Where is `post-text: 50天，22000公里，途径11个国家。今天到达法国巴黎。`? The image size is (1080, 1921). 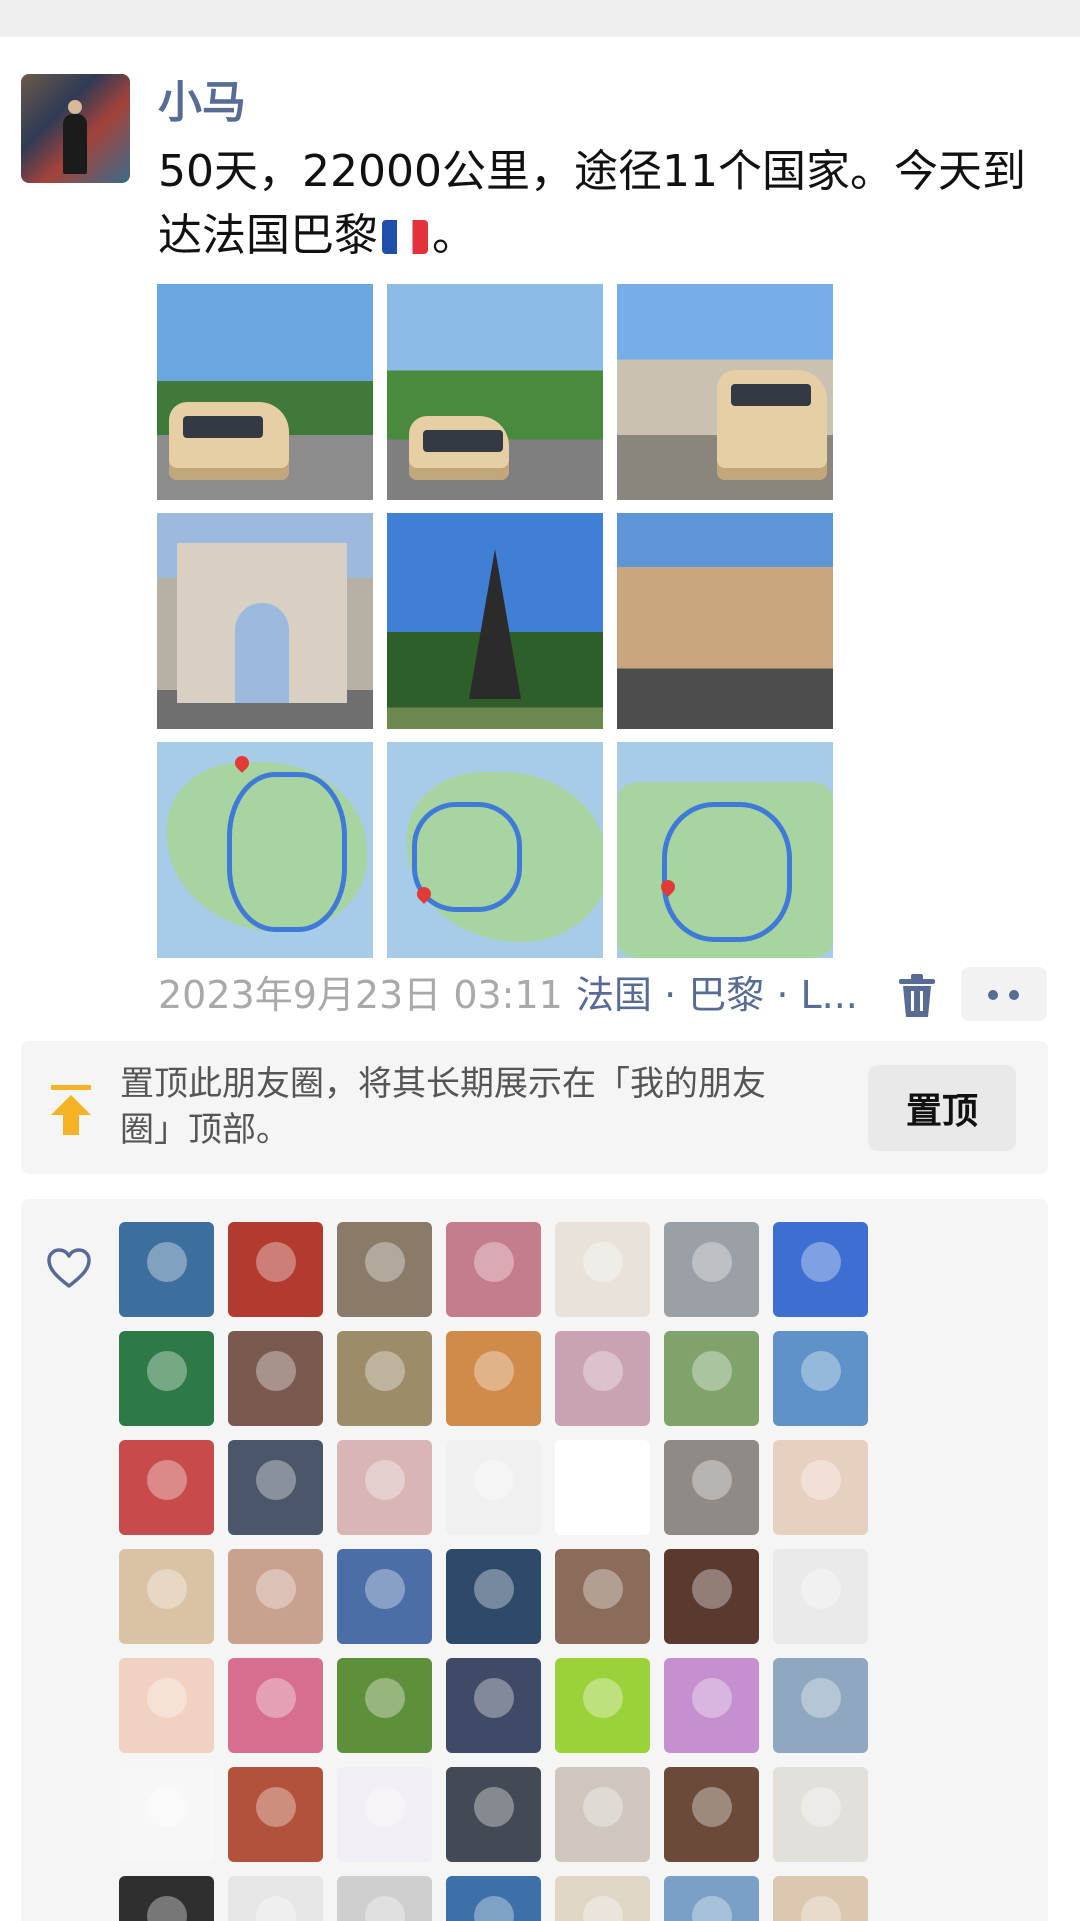 post-text: 50天，22000公里，途径11个国家。今天到达法国巴黎。 is located at coordinates (610, 204).